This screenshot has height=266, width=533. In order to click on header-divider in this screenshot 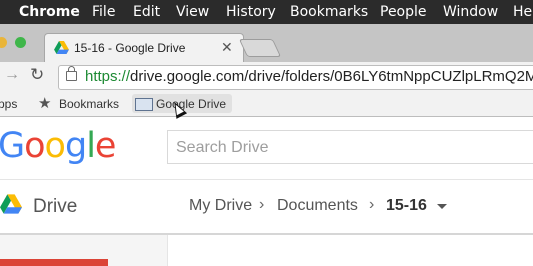, I will do `click(266, 179)`.